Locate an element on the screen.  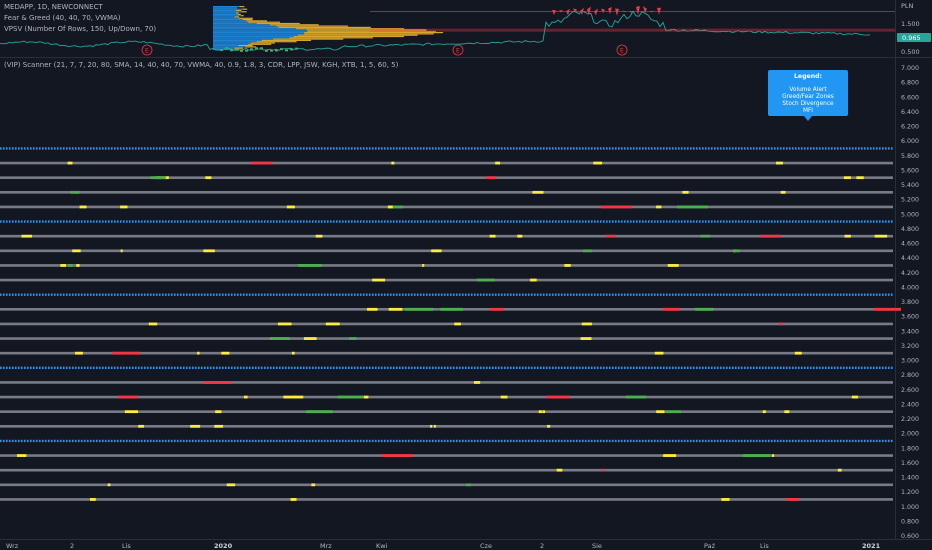
legend-item: Greed/Fear Zones is located at coordinates (808, 97).